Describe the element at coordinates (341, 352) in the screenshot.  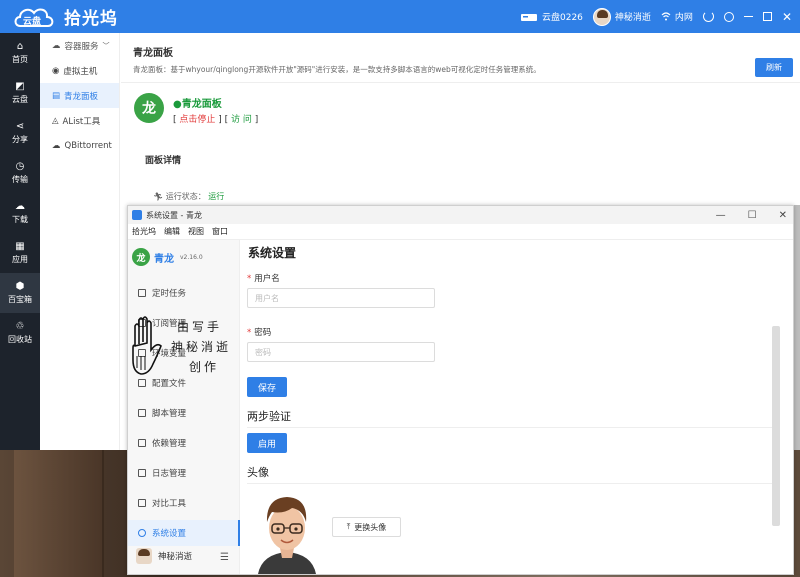
I see `password-input: 密码` at that location.